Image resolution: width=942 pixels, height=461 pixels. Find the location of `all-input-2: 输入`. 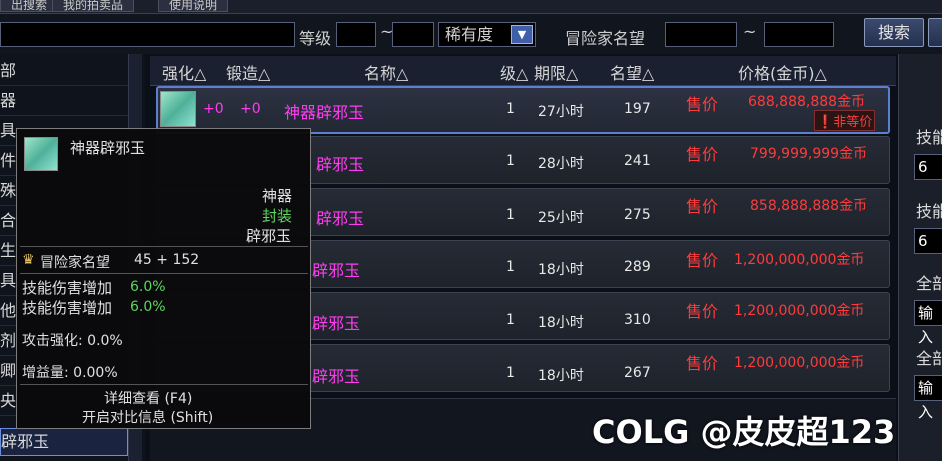

all-input-2: 输入 is located at coordinates (928, 398).